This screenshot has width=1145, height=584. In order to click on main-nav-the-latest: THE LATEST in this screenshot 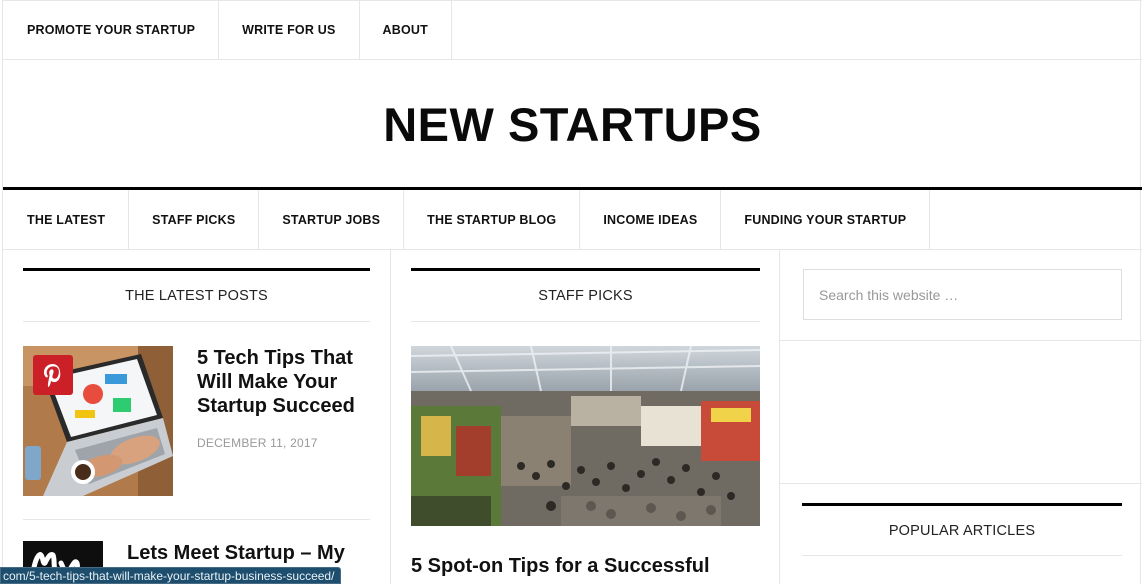, I will do `click(66, 219)`.